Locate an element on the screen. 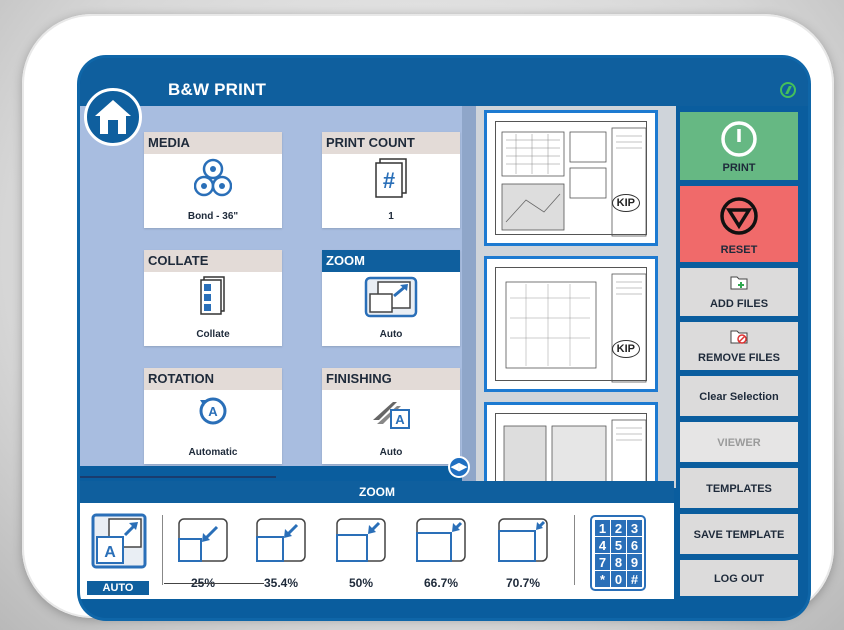  zoom-option-70: 70.7% is located at coordinates (523, 553).